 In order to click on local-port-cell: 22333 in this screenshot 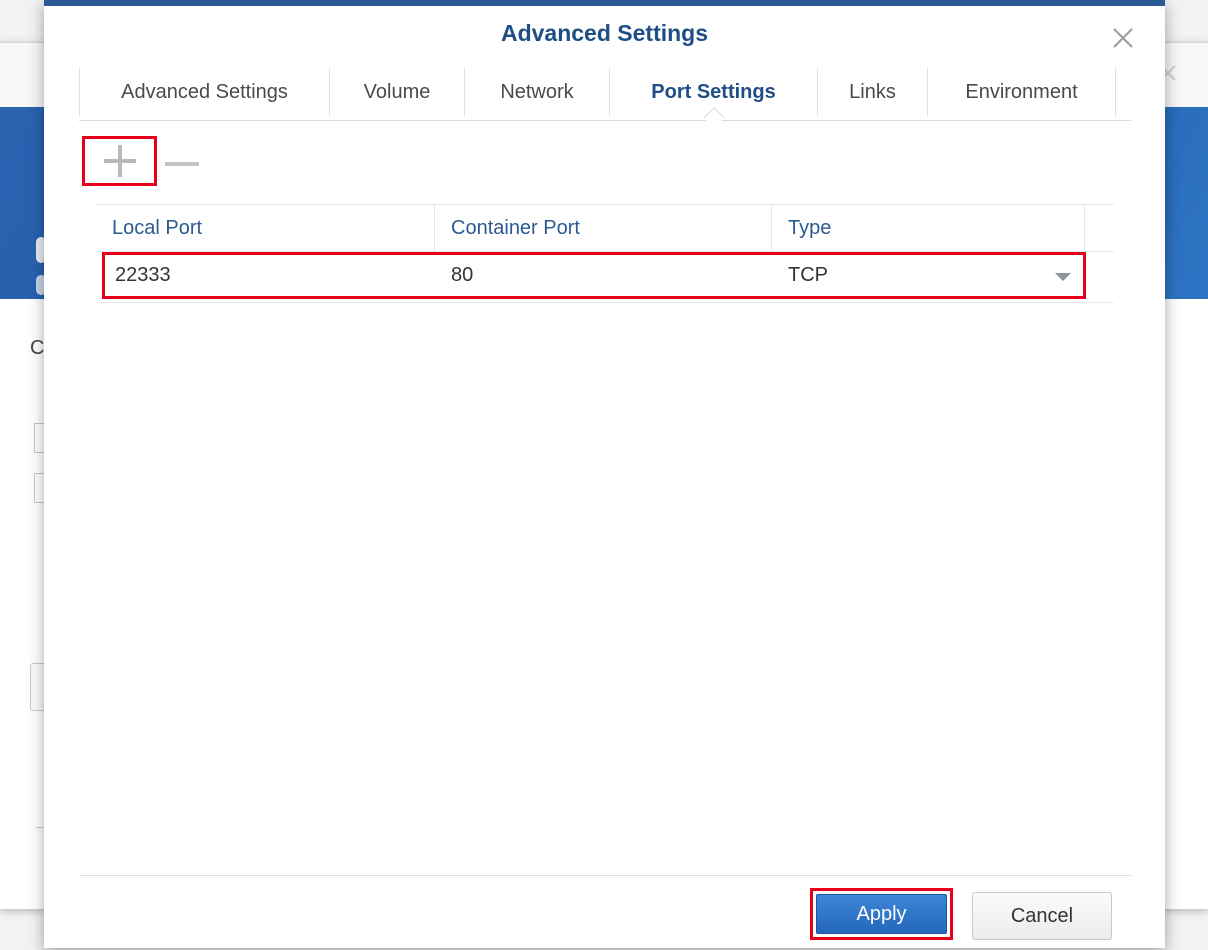, I will do `click(273, 275)`.